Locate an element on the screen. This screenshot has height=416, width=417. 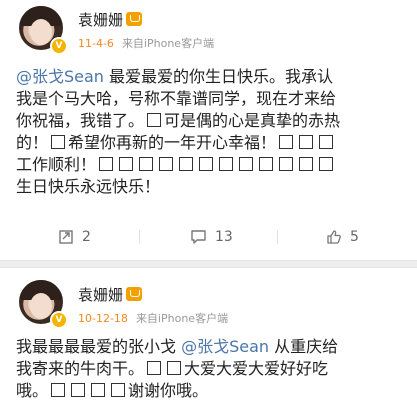
content-text: 大爱大爱大爱好好吃 is located at coordinates (256, 368).